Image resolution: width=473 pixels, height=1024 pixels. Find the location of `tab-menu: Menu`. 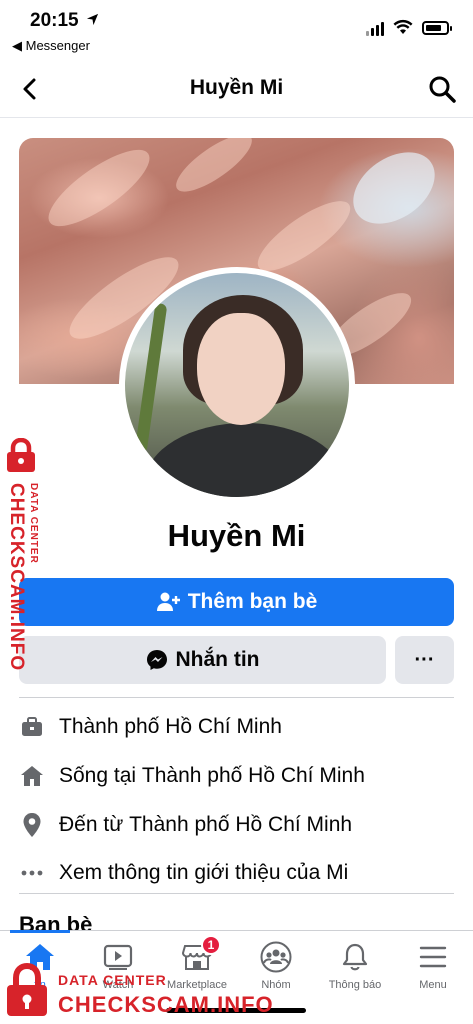

tab-menu: Menu is located at coordinates (433, 966).